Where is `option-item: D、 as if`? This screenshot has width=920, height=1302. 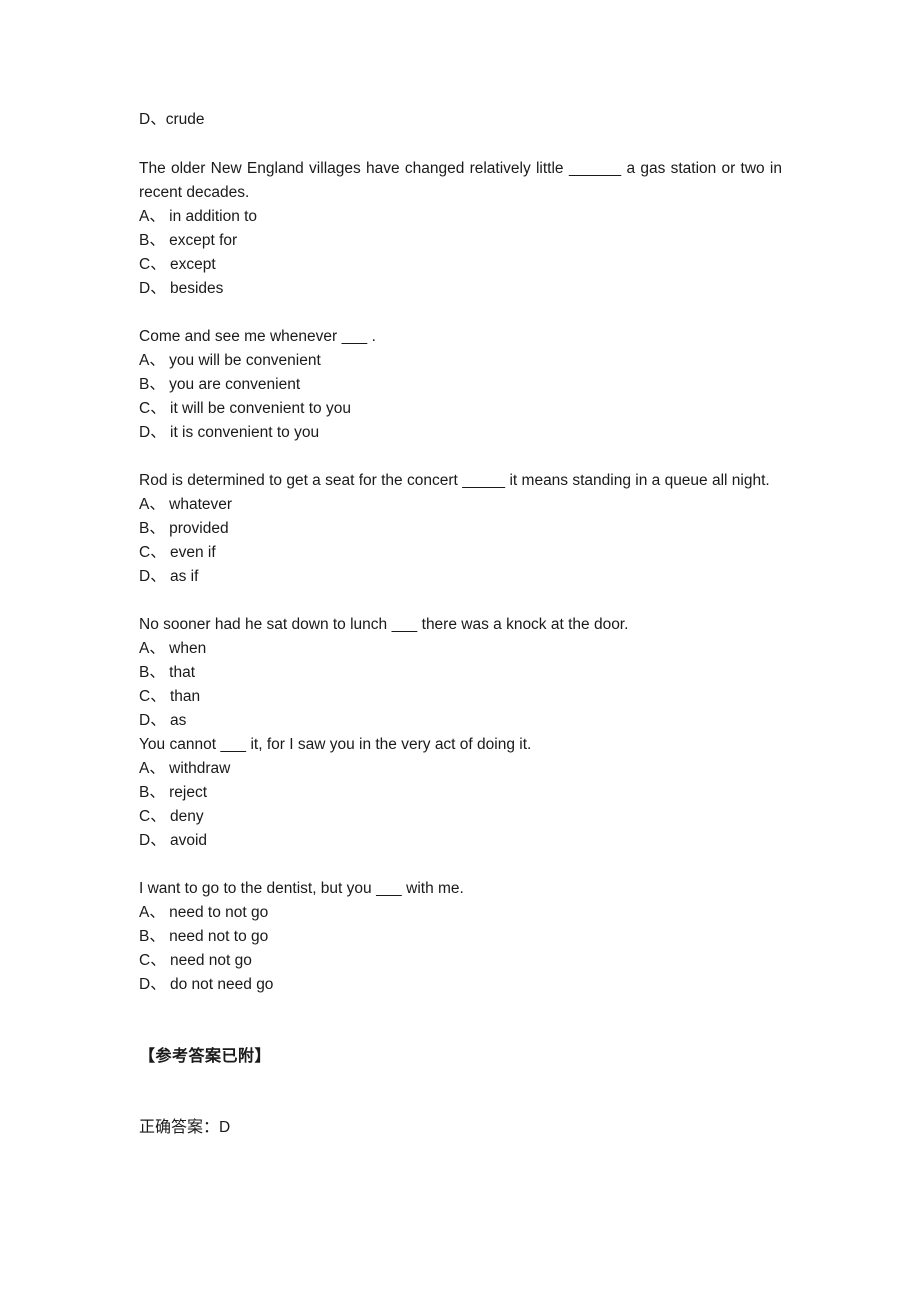 option-item: D、 as if is located at coordinates (169, 576).